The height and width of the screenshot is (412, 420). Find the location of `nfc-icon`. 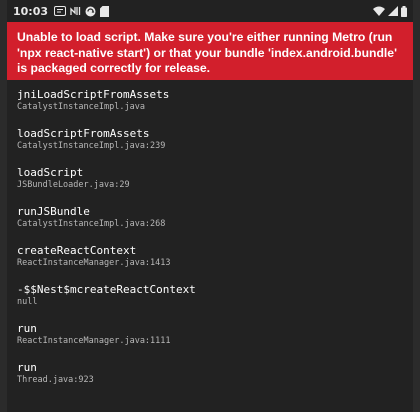

nfc-icon is located at coordinates (75, 11).